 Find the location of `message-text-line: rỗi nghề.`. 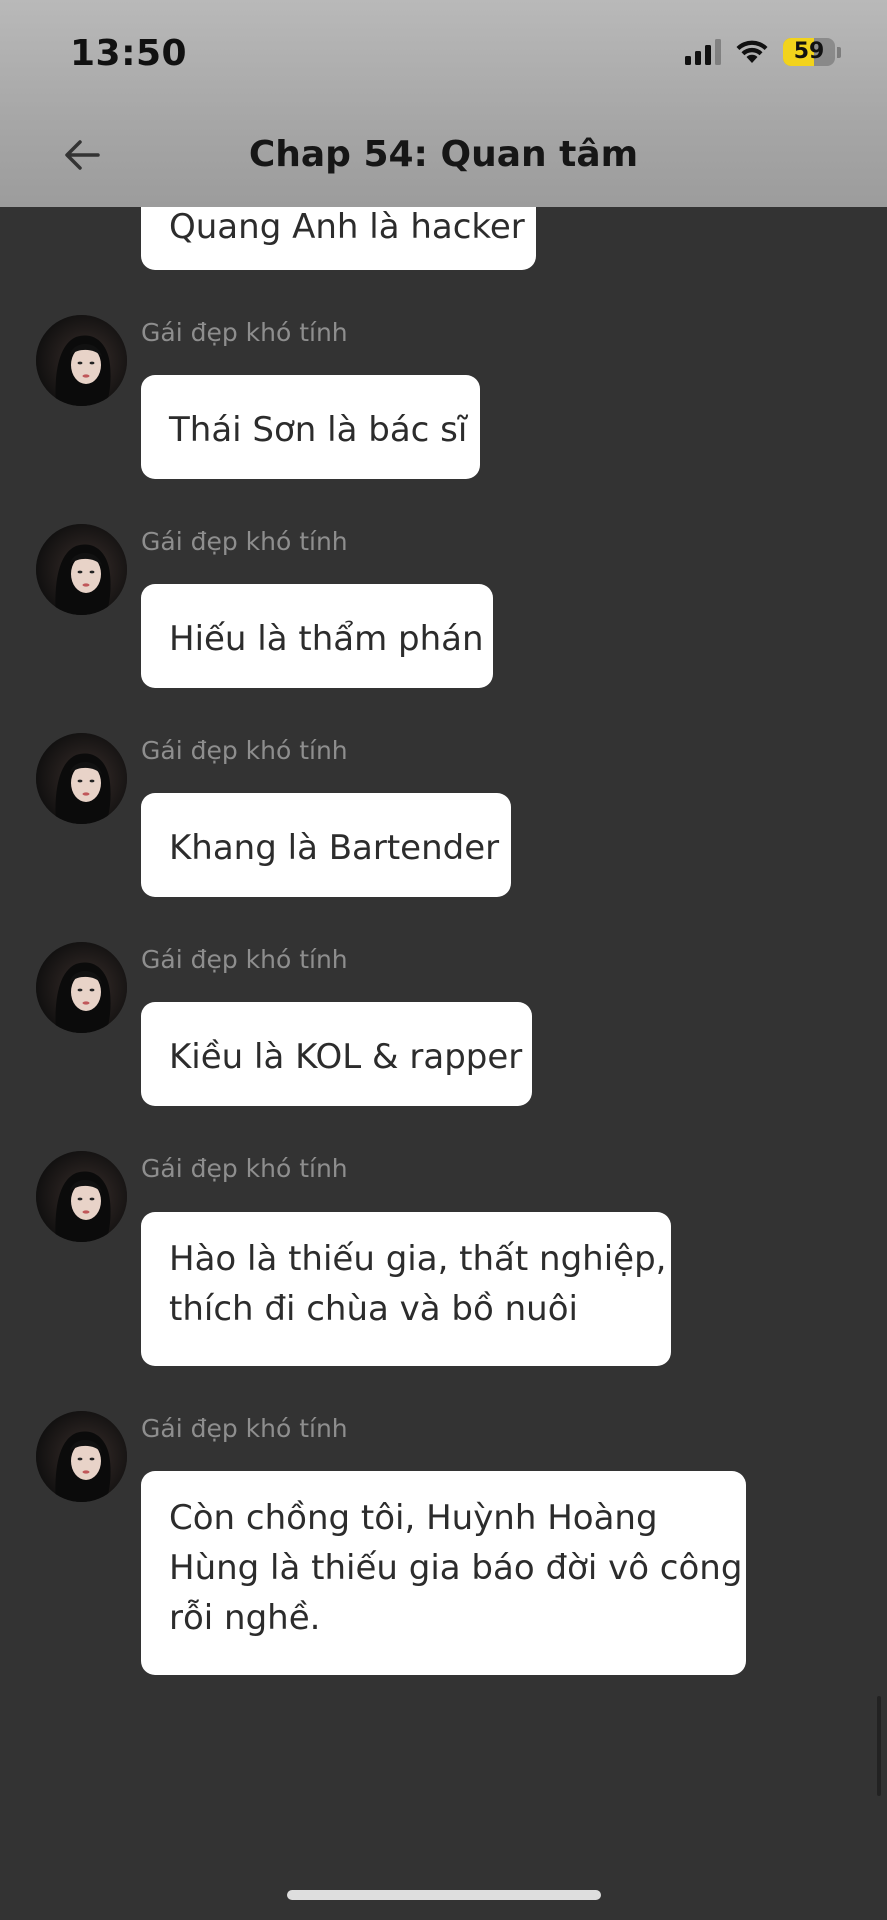

message-text-line: rỗi nghề. is located at coordinates (245, 1618).